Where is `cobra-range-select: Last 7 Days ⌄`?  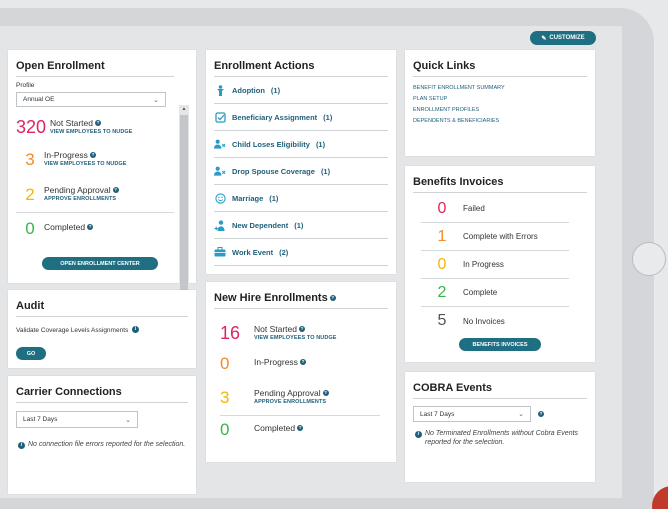
cobra-range-select: Last 7 Days ⌄ is located at coordinates (472, 414).